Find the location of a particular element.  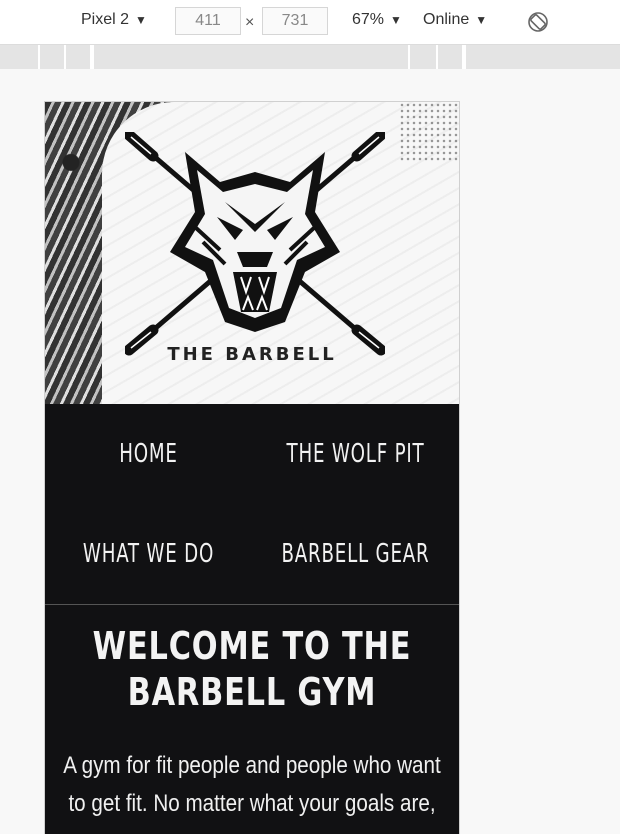

nav-what-we-do: WHAT WE DO is located at coordinates (148, 554).